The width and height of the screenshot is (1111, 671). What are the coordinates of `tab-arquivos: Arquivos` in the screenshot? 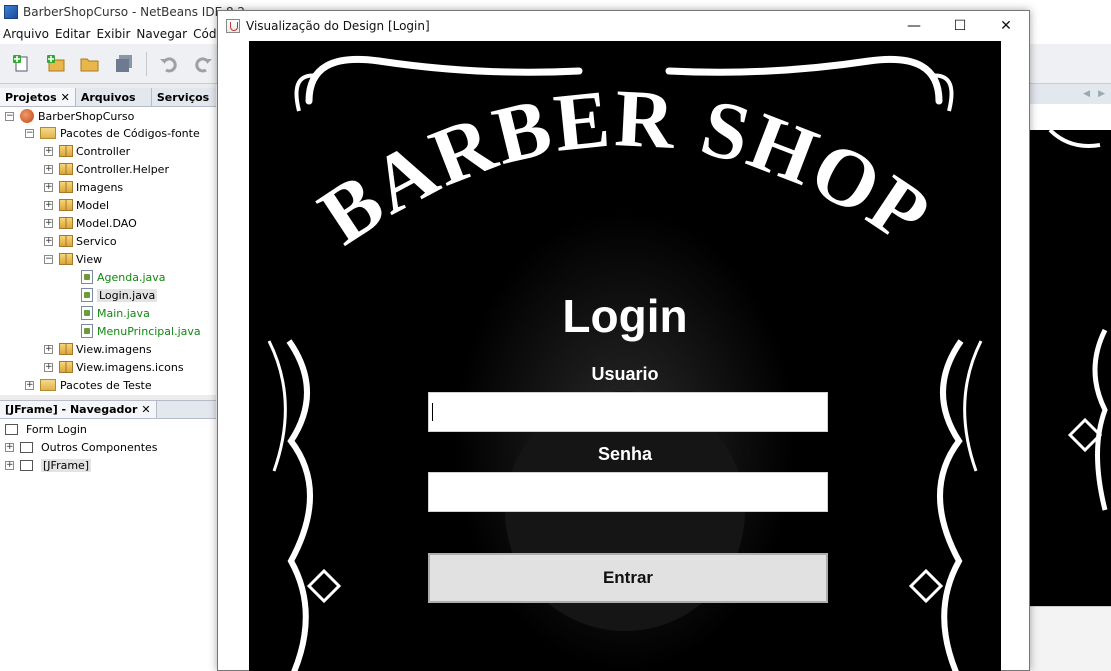 It's located at (114, 97).